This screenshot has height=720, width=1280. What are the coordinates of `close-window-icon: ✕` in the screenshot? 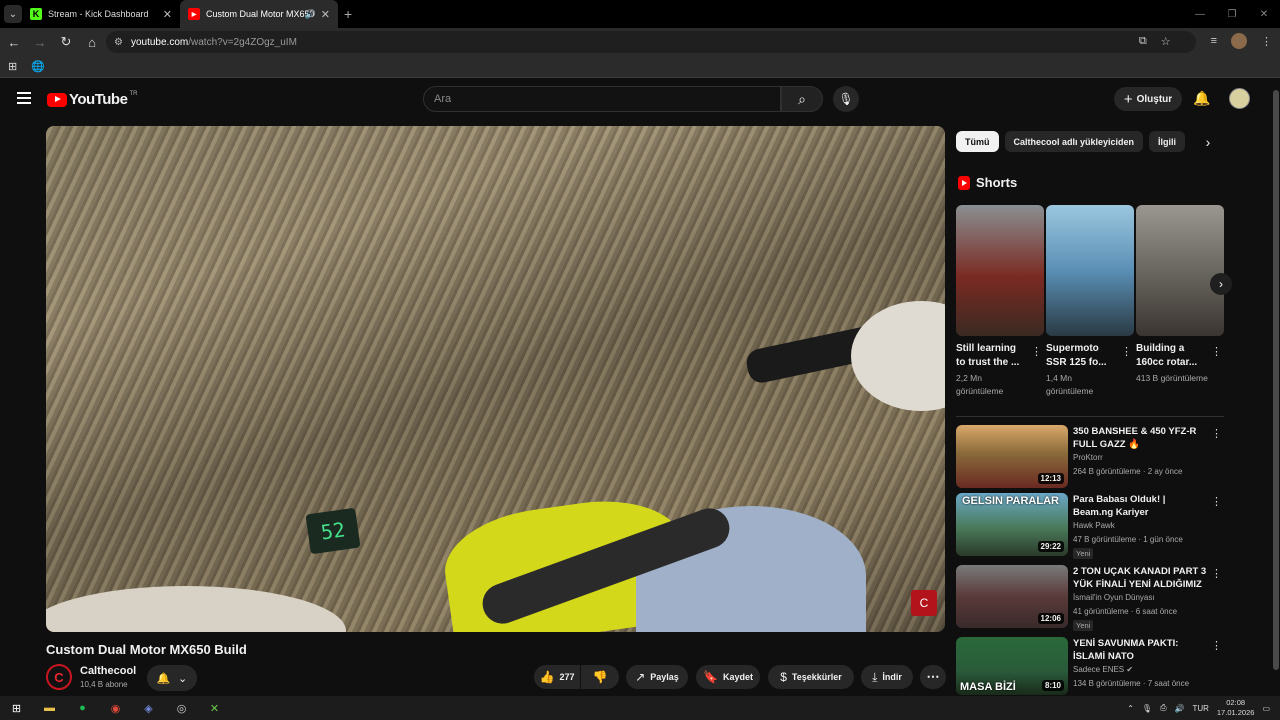 It's located at (1264, 14).